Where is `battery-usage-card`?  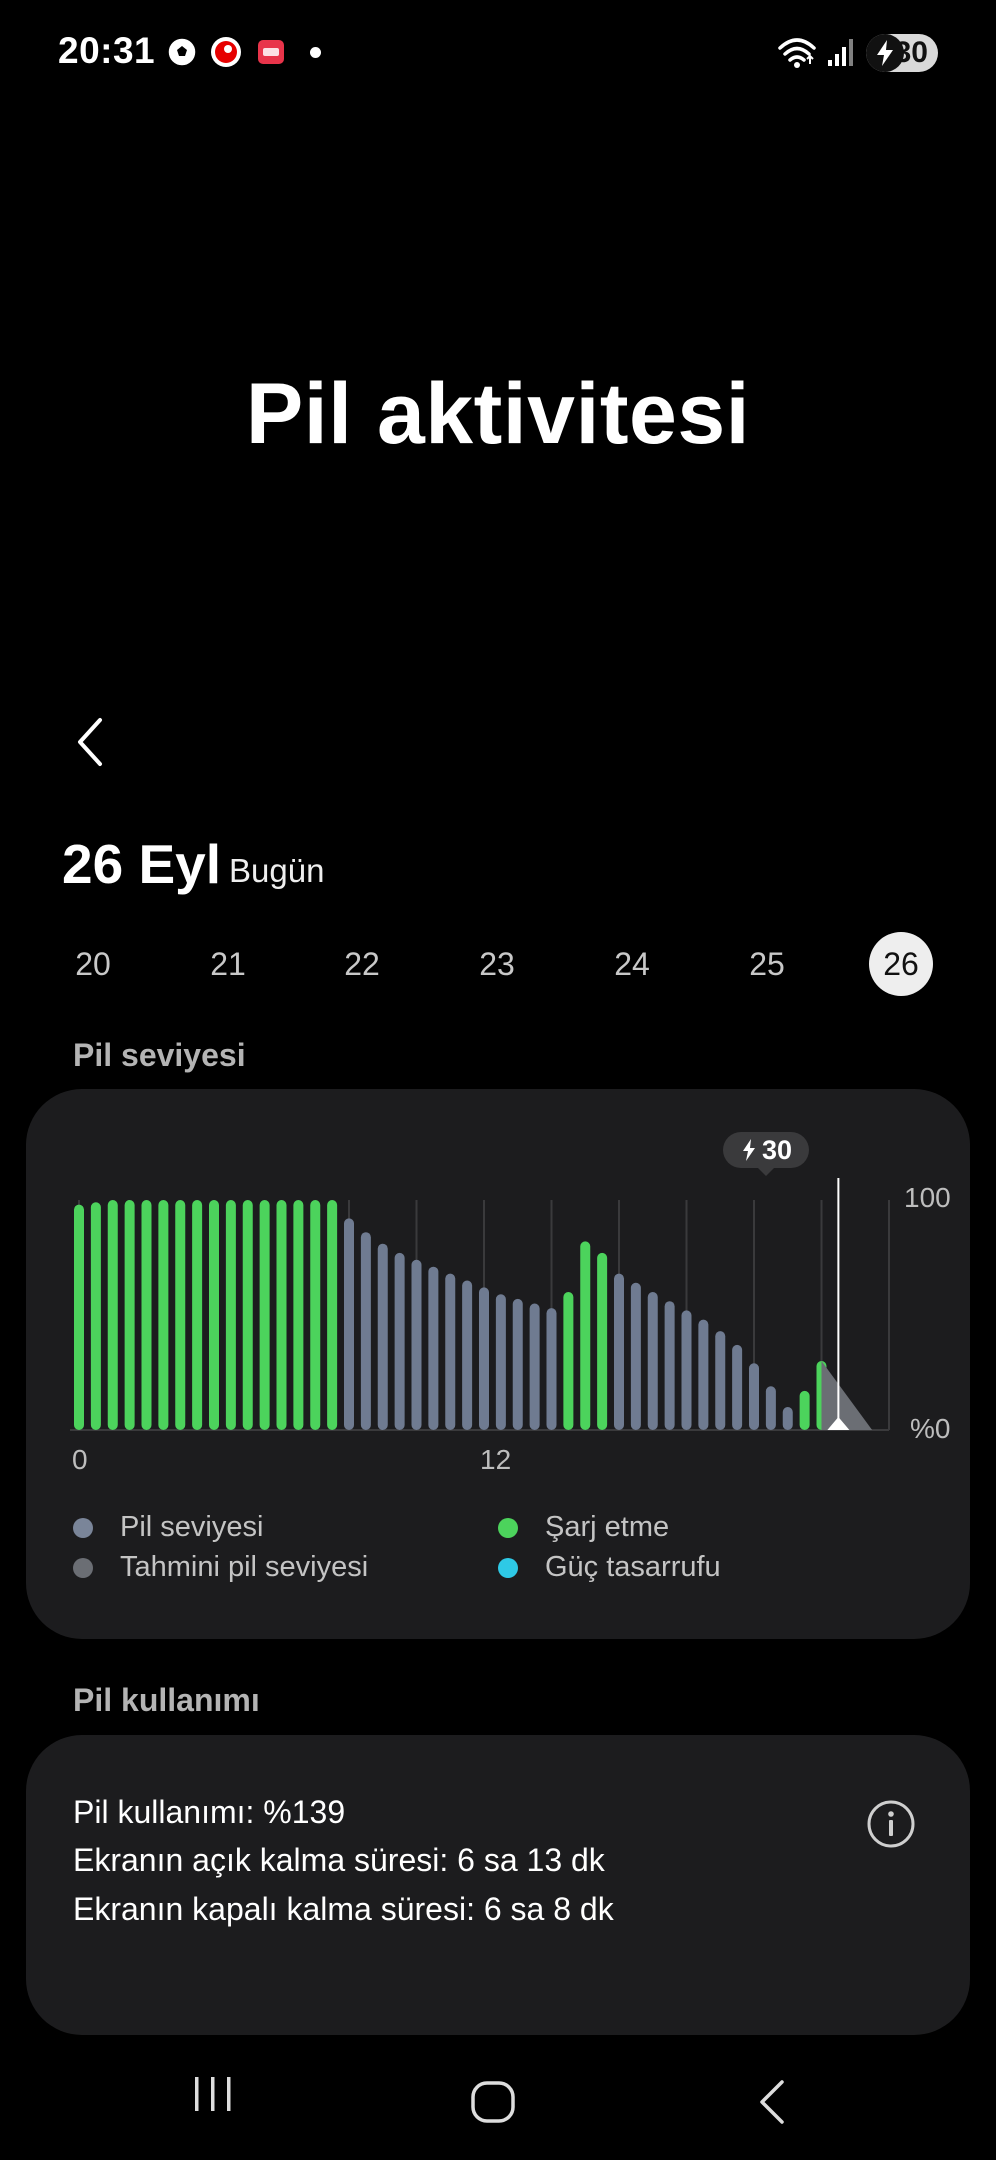 battery-usage-card is located at coordinates (498, 1885).